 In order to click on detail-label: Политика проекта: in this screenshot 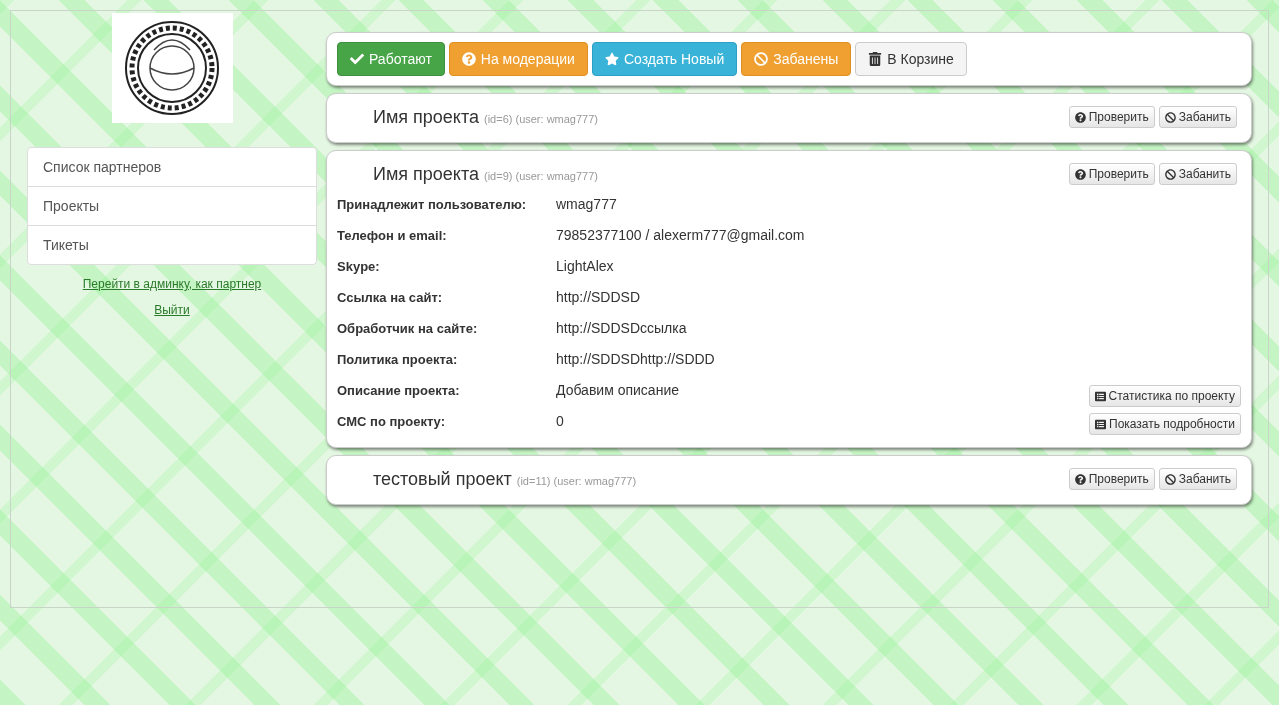, I will do `click(398, 360)`.